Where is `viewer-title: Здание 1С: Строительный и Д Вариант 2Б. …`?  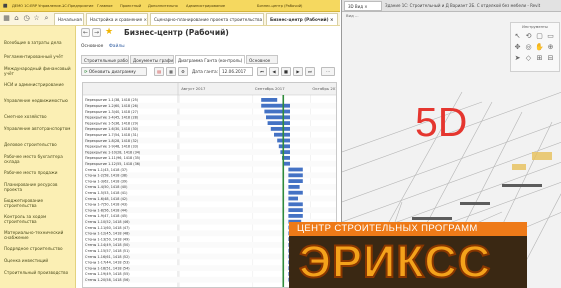
viewer-title: Здание 1С: Строительный и Д Вариант 2Б. … is located at coordinates (463, 5).